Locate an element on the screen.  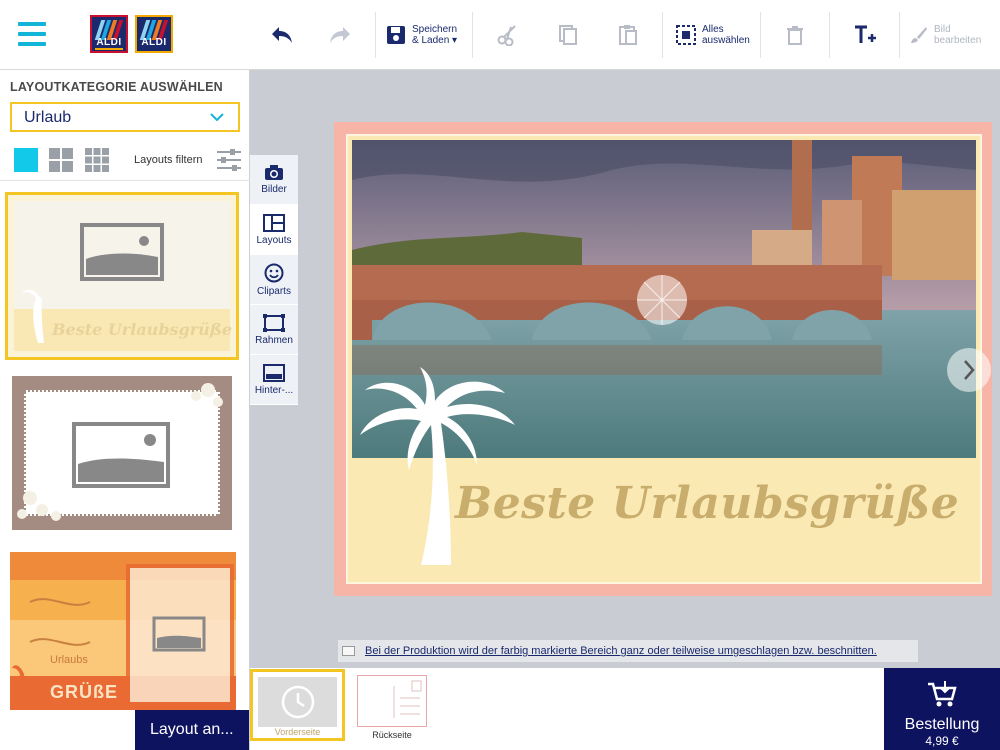
front-page-preview is located at coordinates (297, 702).